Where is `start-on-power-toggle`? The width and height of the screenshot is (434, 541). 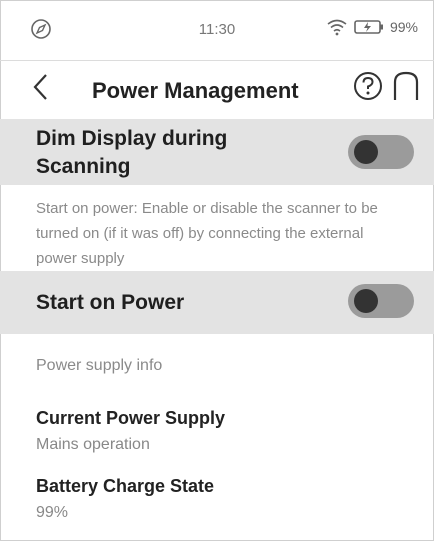
start-on-power-toggle is located at coordinates (381, 301).